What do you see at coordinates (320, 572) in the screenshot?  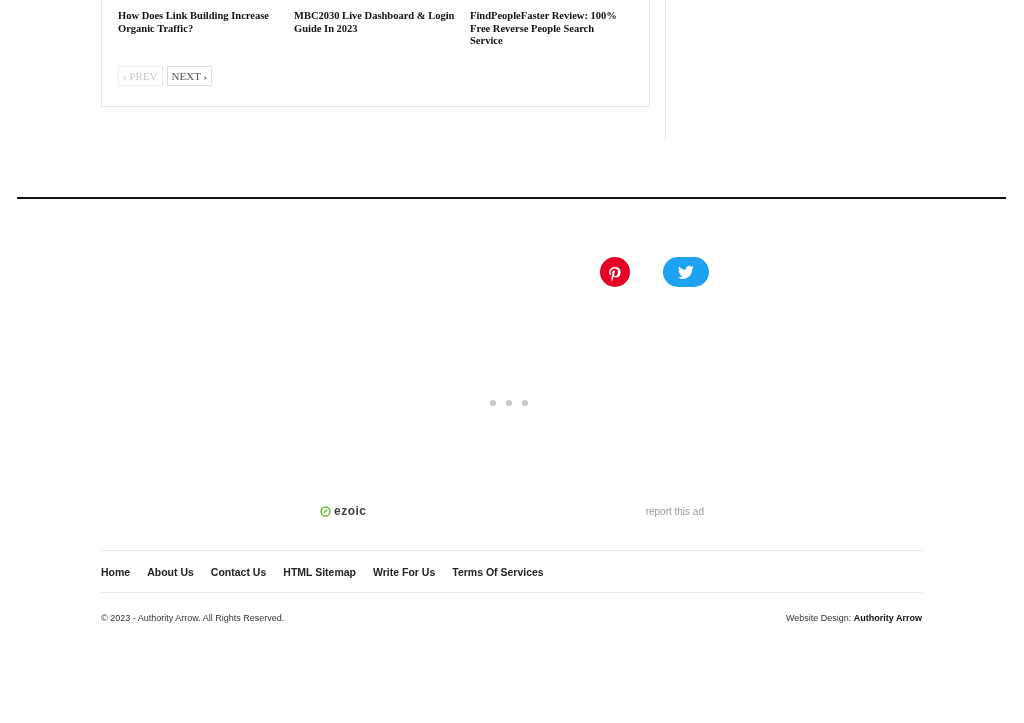 I see `footer-nav-link: HTML Sitemap` at bounding box center [320, 572].